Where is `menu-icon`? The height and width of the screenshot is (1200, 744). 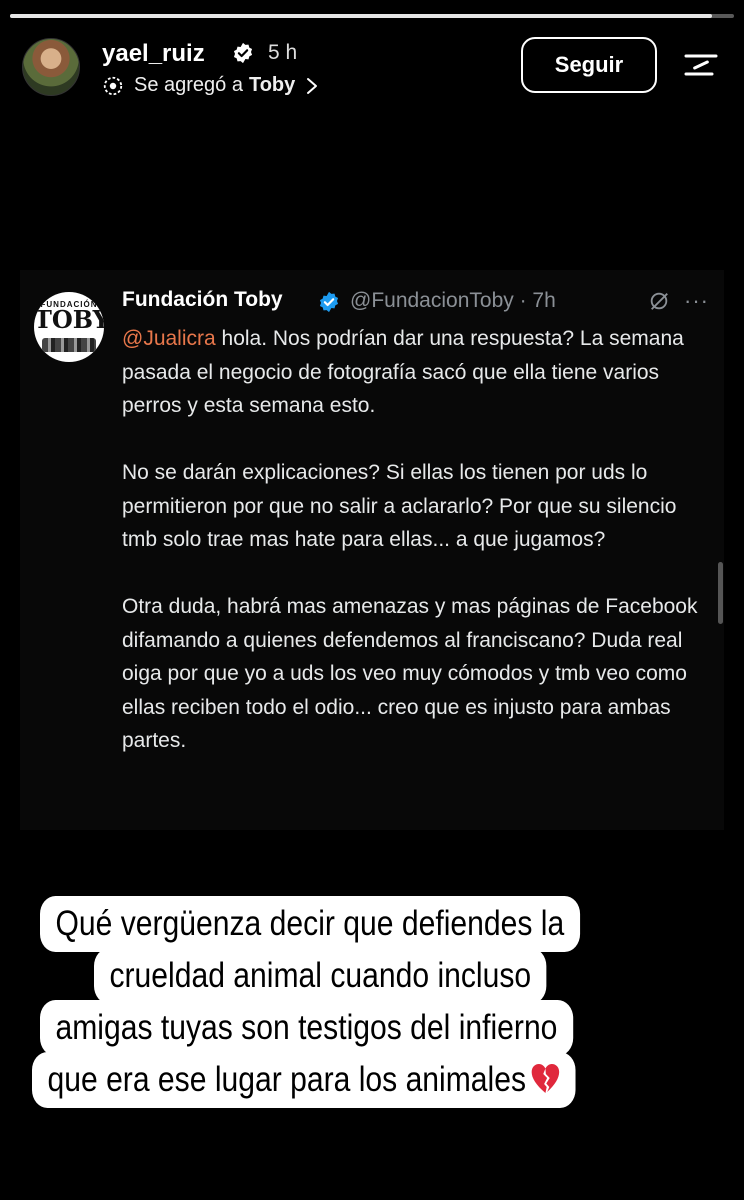 menu-icon is located at coordinates (701, 65).